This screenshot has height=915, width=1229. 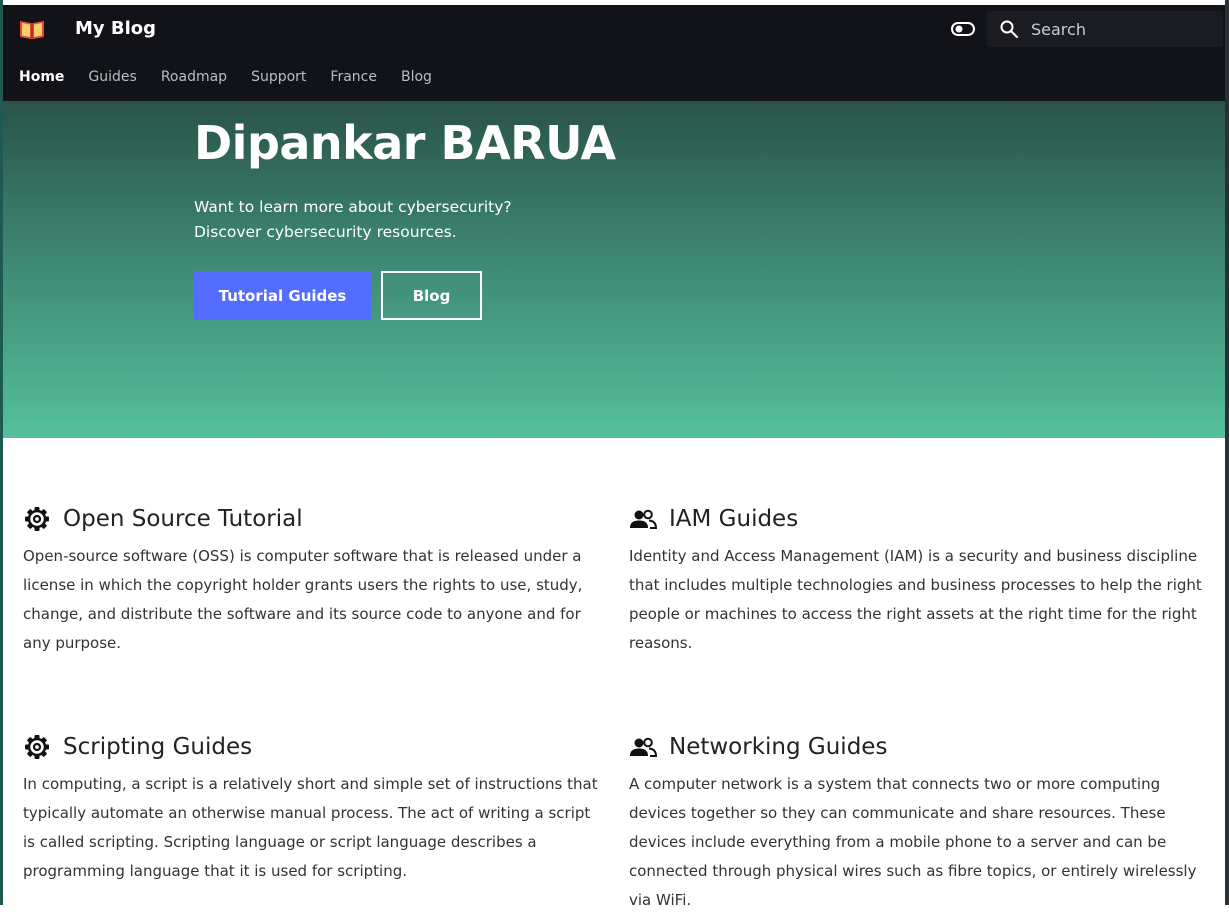 What do you see at coordinates (282, 295) in the screenshot?
I see `tutorial-guides-button: Tutorial Guides` at bounding box center [282, 295].